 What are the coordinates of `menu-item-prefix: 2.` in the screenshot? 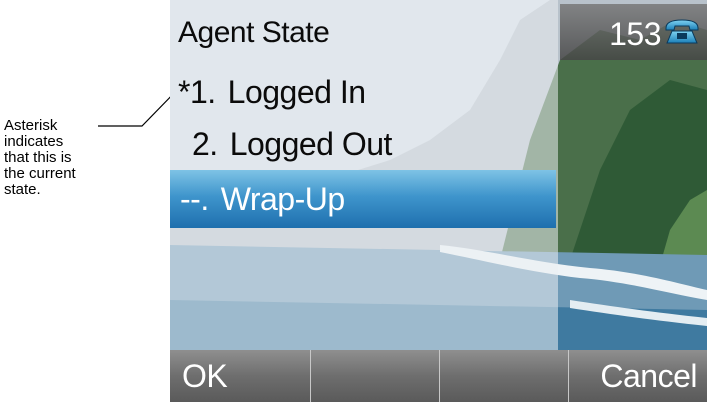 It's located at (205, 143).